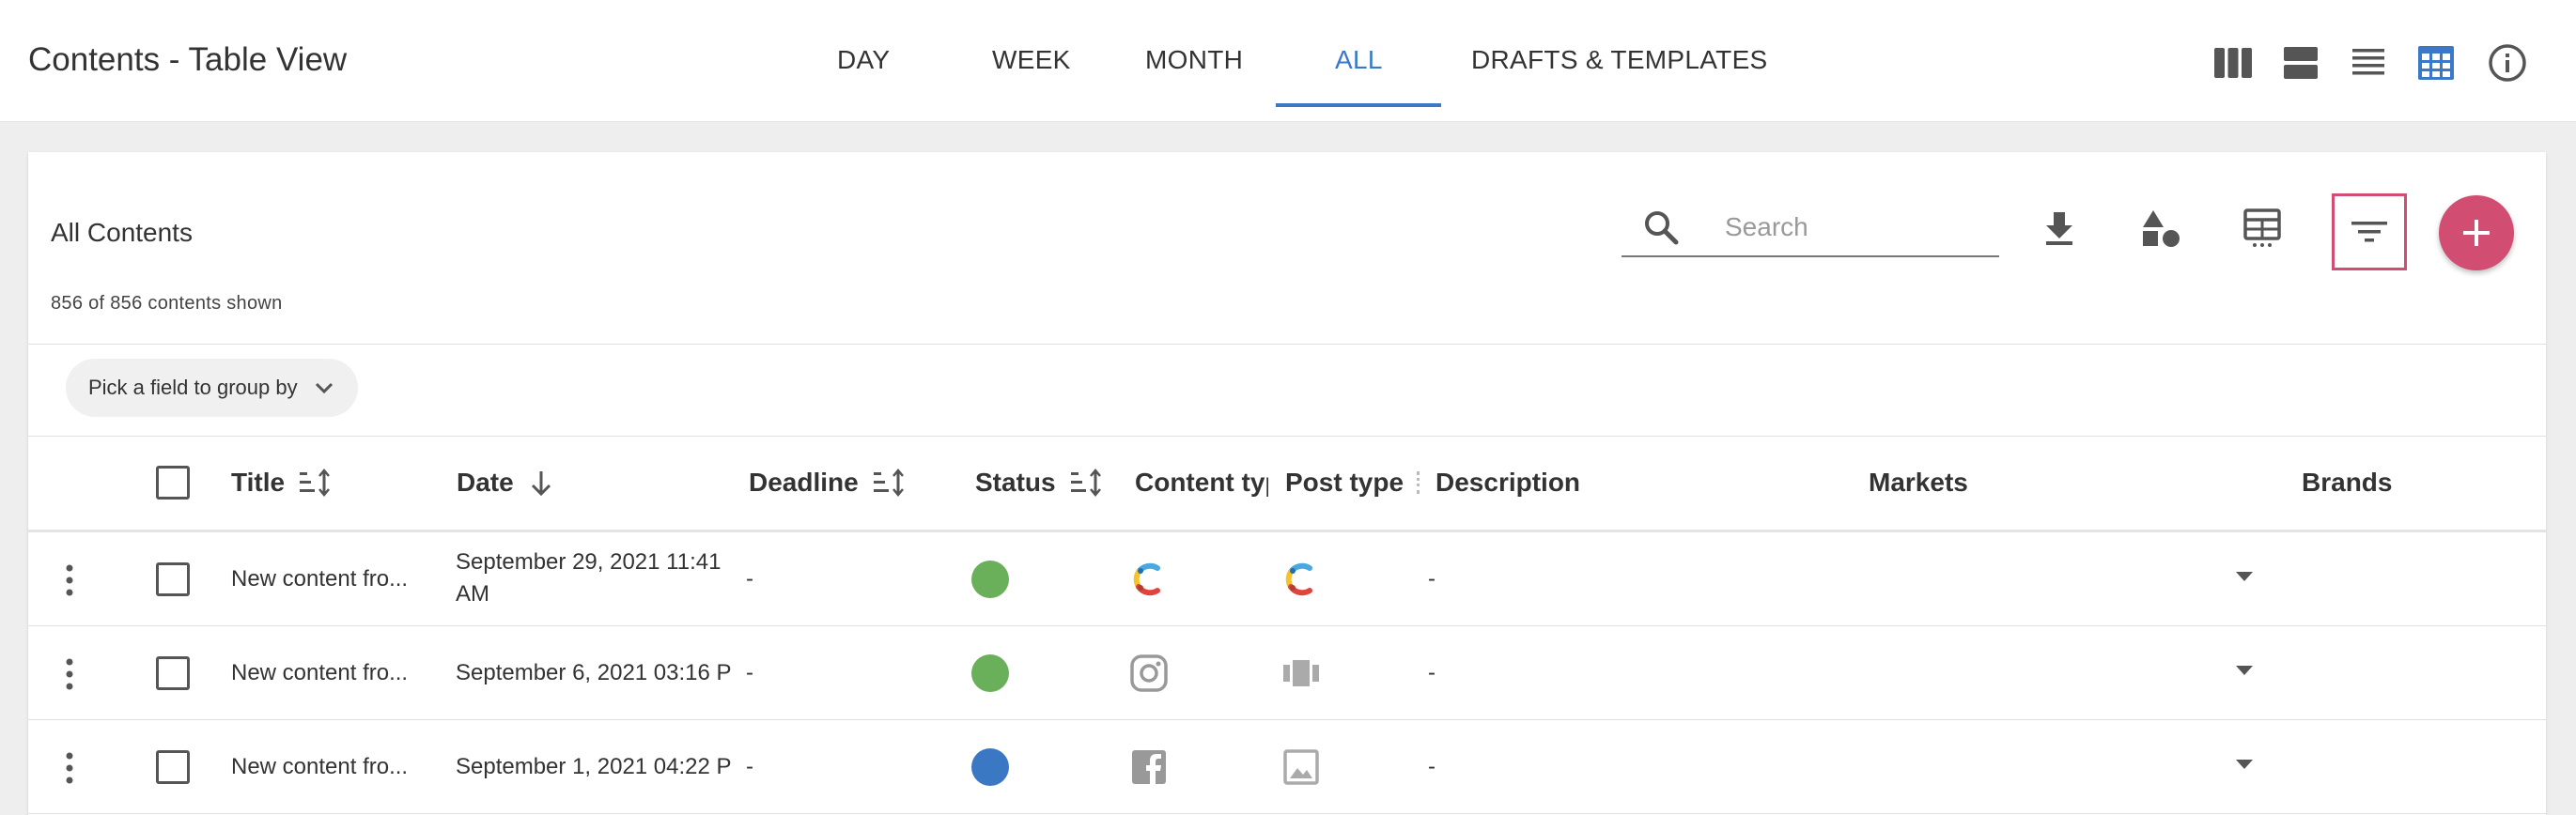 Image resolution: width=2576 pixels, height=815 pixels. I want to click on active-tab-indicator, so click(1359, 105).